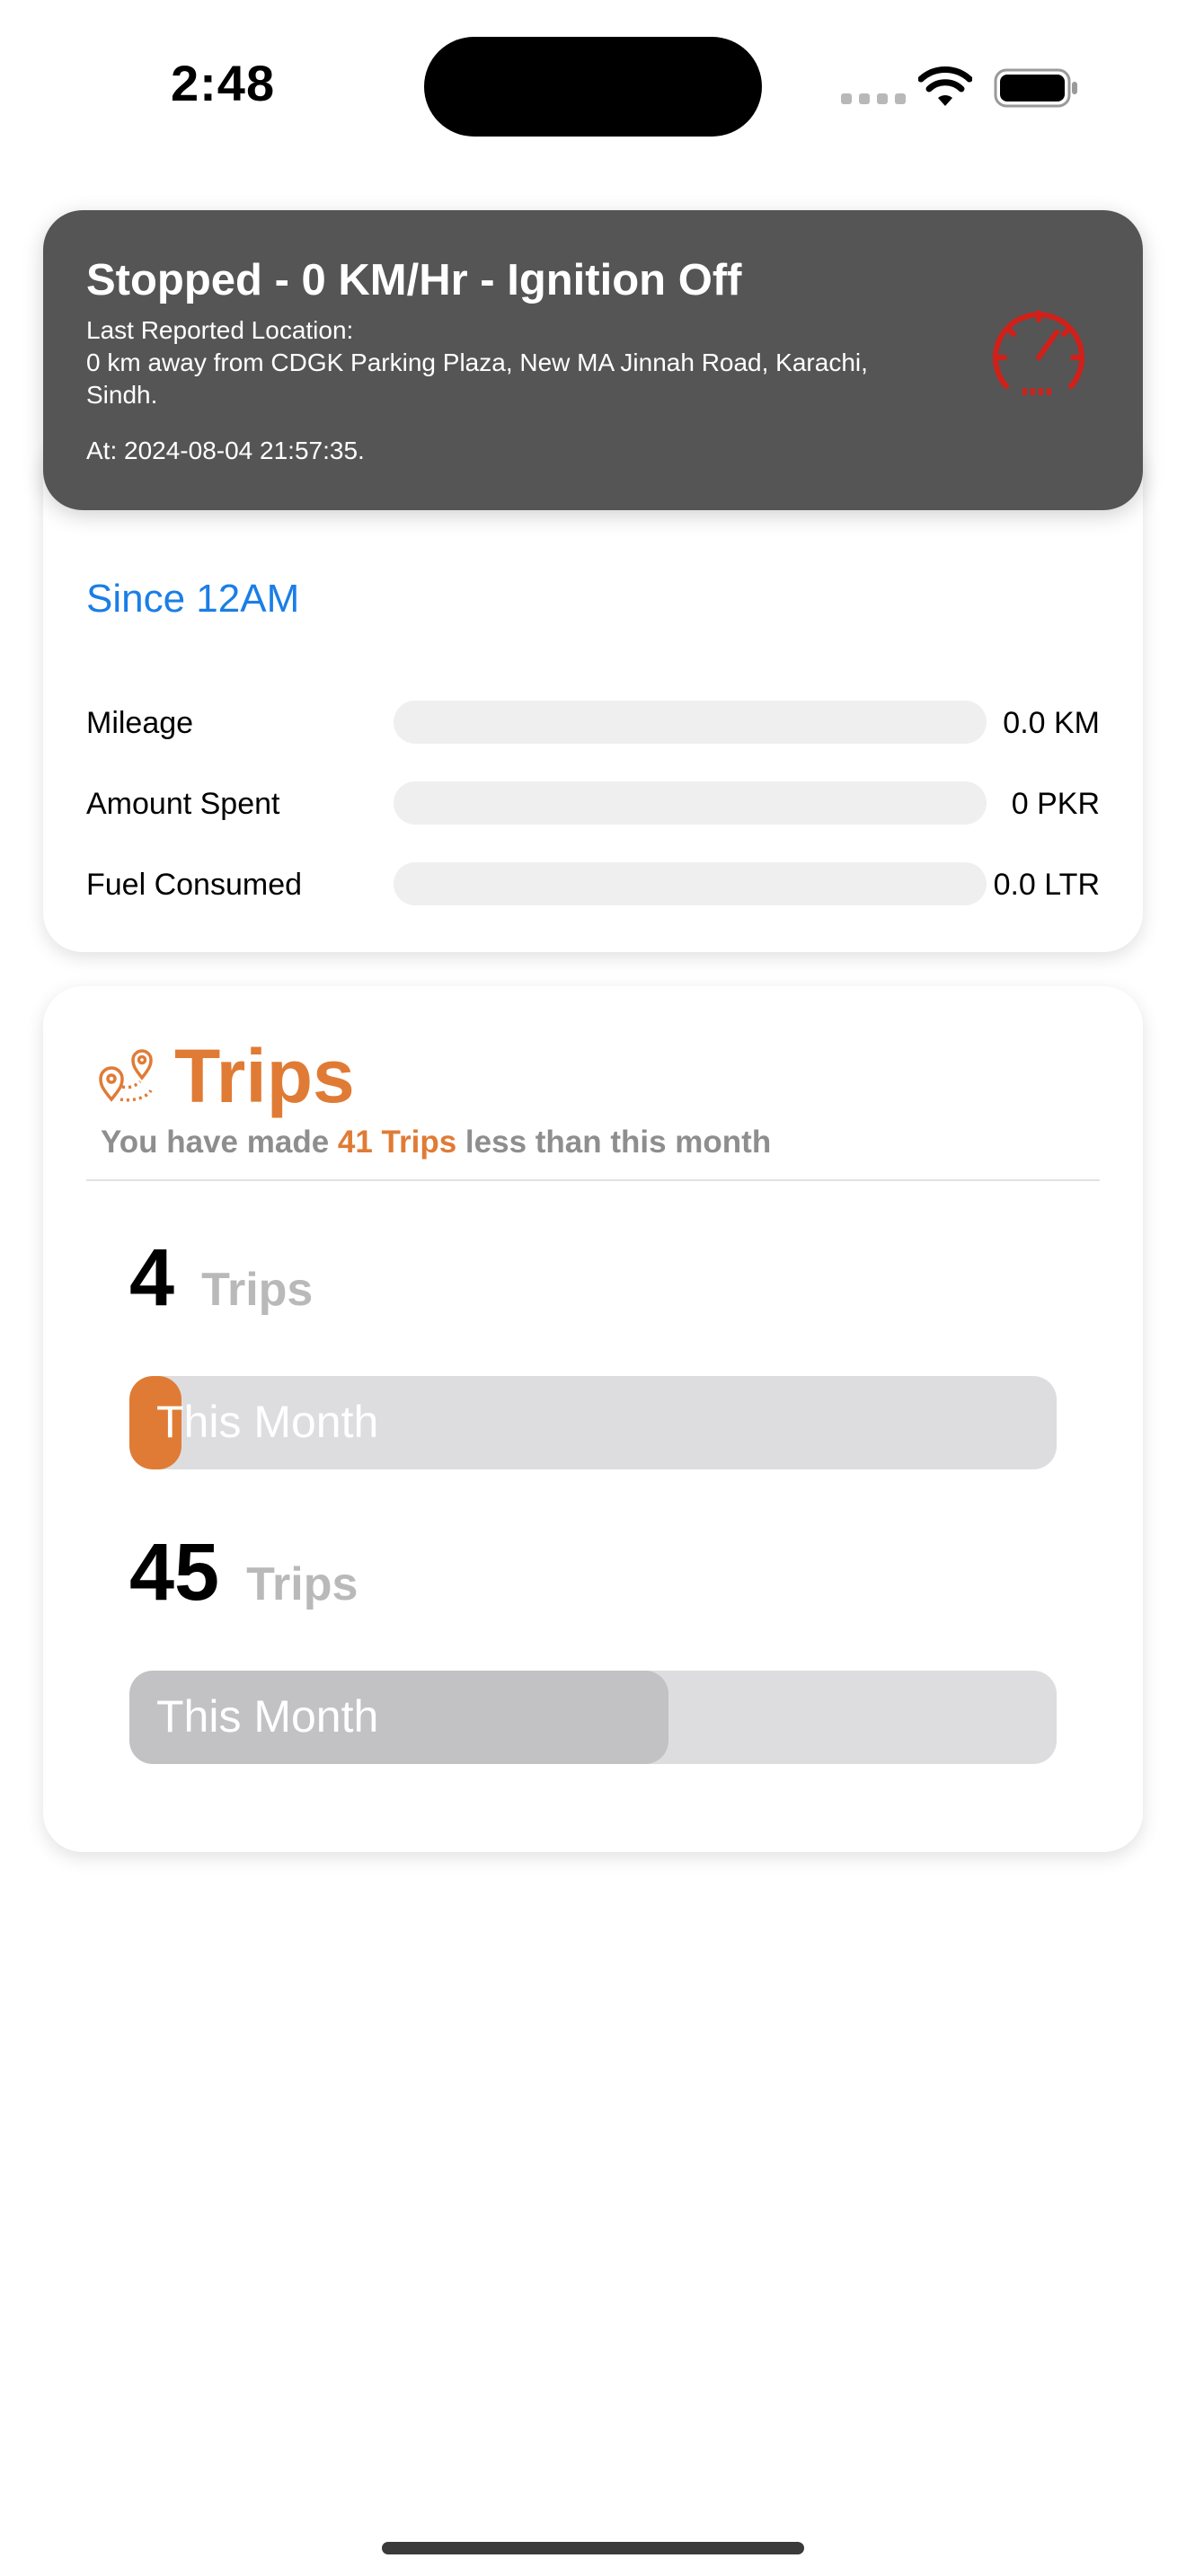  What do you see at coordinates (183, 804) in the screenshot?
I see `stat-label: Amount Spent` at bounding box center [183, 804].